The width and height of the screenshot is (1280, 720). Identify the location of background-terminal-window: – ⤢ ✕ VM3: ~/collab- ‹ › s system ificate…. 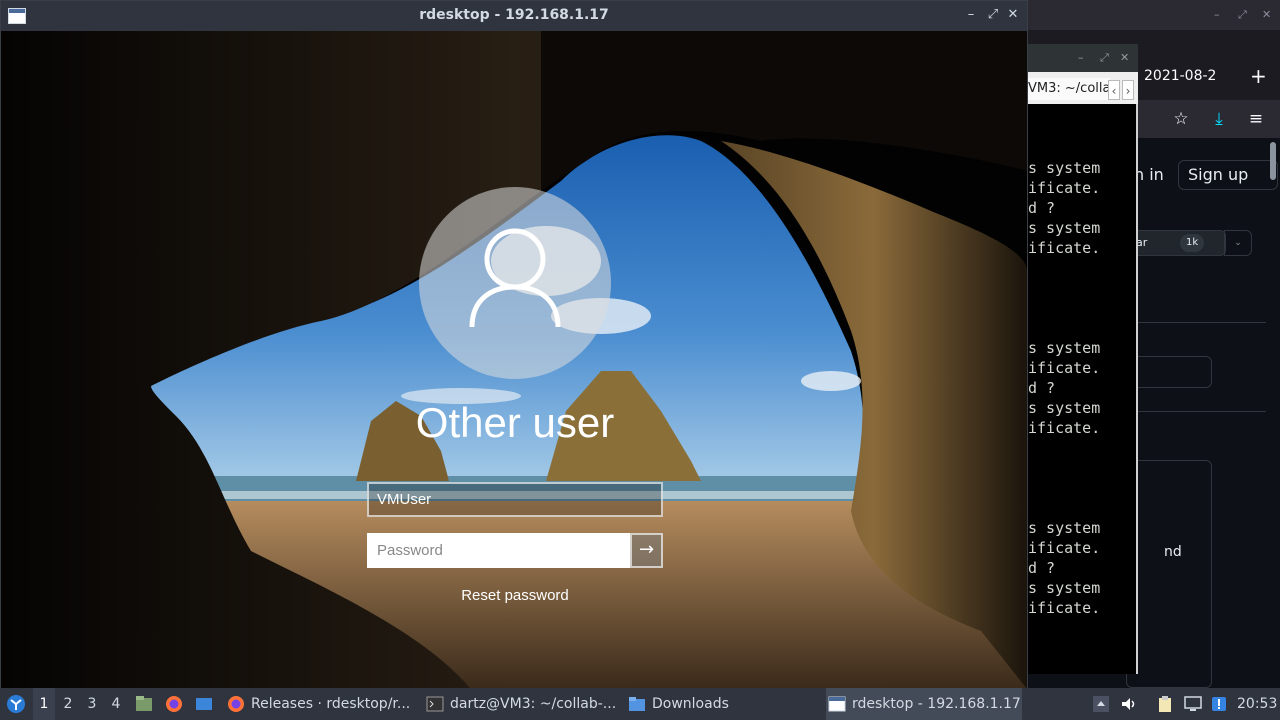
(1082, 359).